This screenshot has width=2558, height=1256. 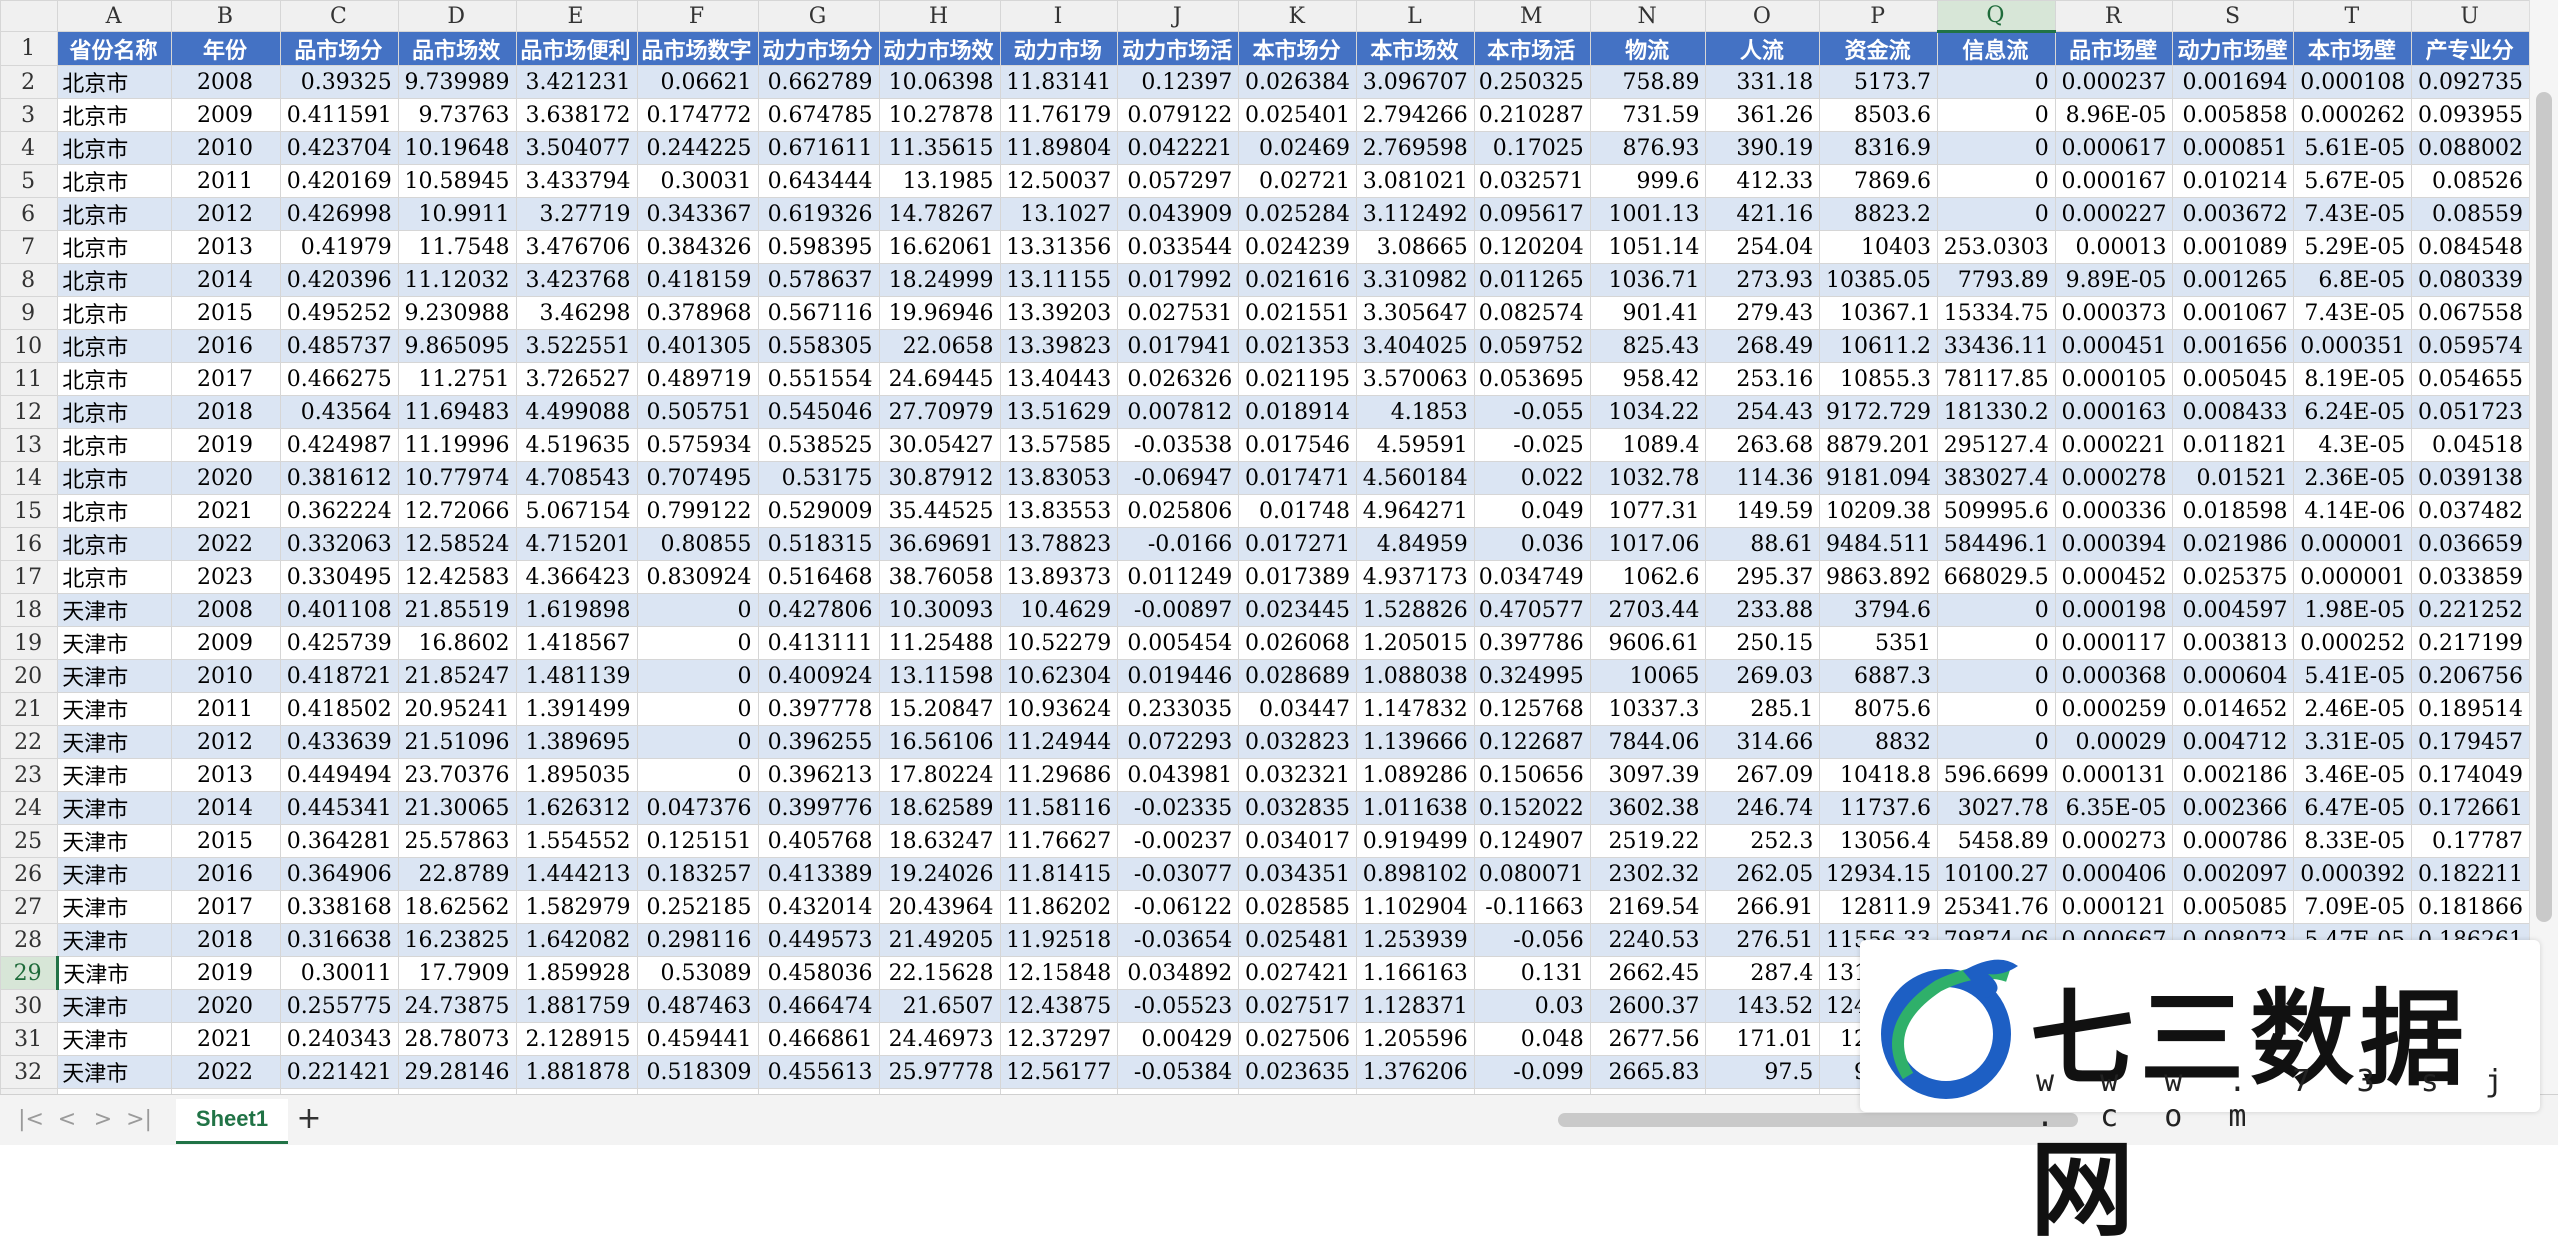 What do you see at coordinates (1298, 1039) in the screenshot?
I see `table-cell: 0.027506` at bounding box center [1298, 1039].